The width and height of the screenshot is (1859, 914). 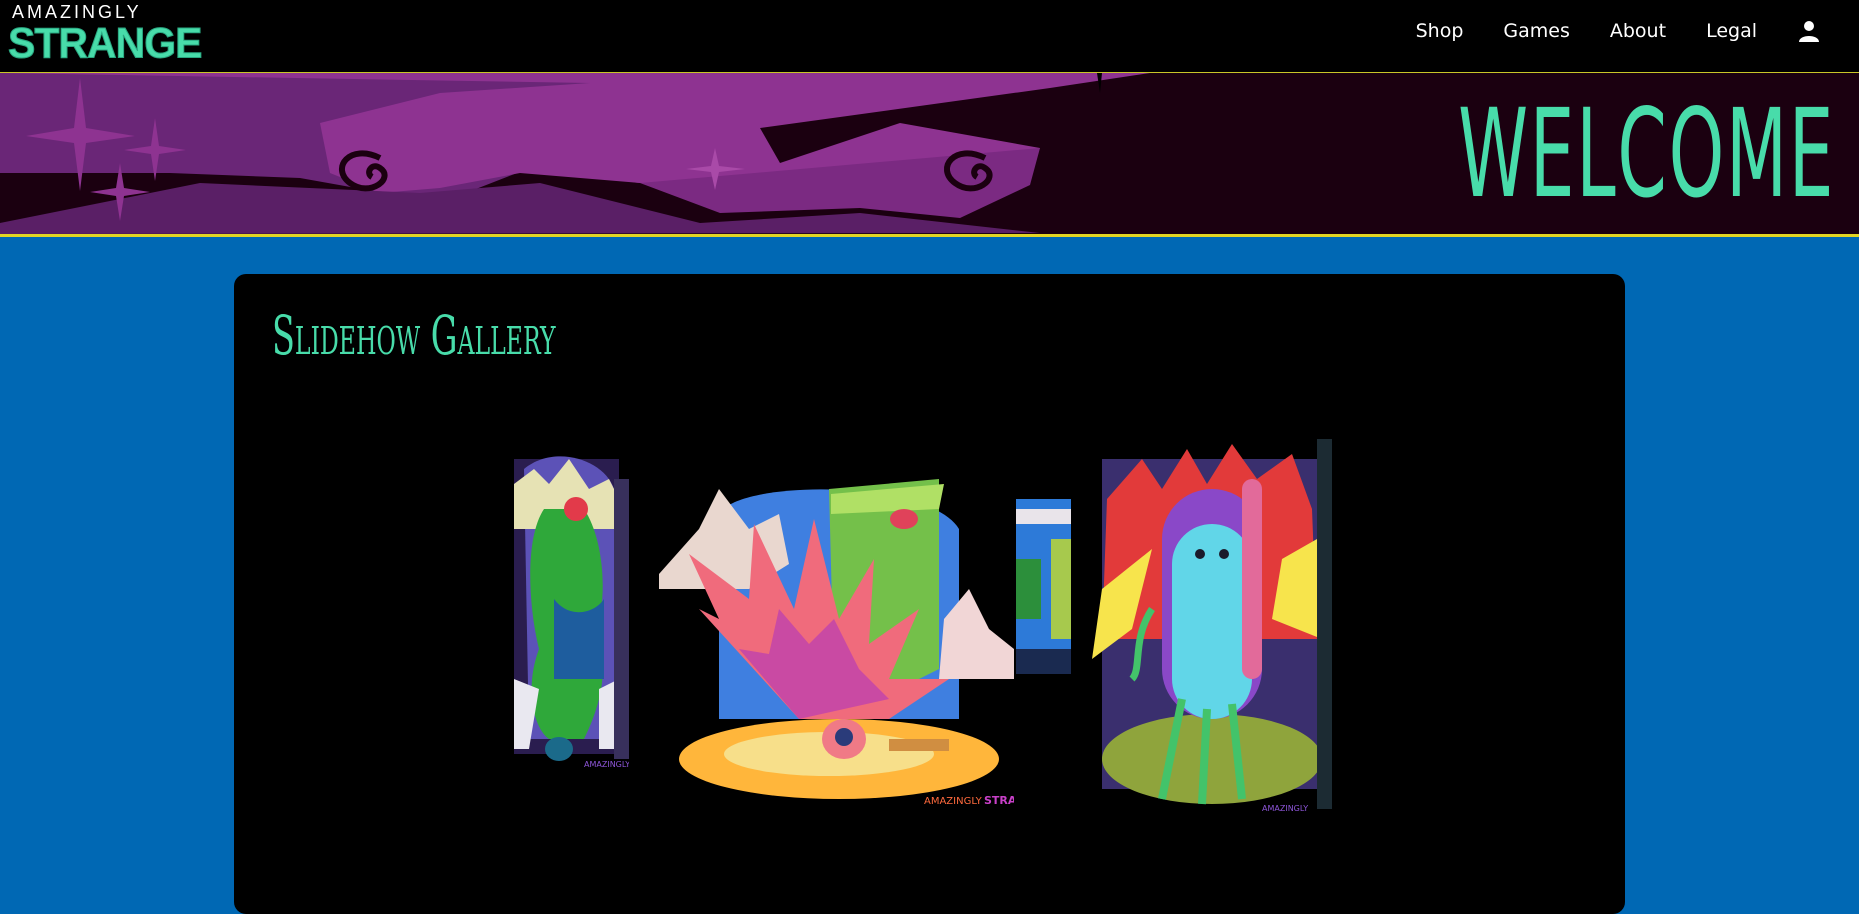 What do you see at coordinates (571, 609) in the screenshot?
I see `slide-green-bird-creature: AMAZINGLY` at bounding box center [571, 609].